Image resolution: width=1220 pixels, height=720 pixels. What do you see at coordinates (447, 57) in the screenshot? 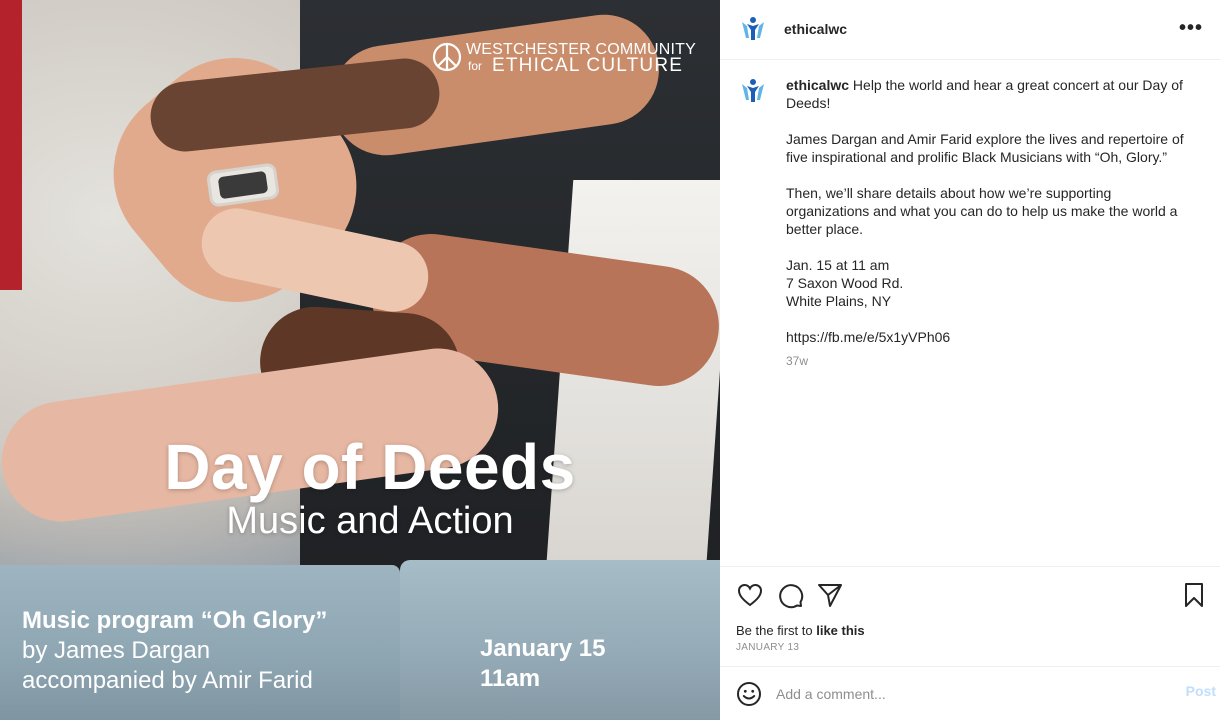
I see `peace-icon` at bounding box center [447, 57].